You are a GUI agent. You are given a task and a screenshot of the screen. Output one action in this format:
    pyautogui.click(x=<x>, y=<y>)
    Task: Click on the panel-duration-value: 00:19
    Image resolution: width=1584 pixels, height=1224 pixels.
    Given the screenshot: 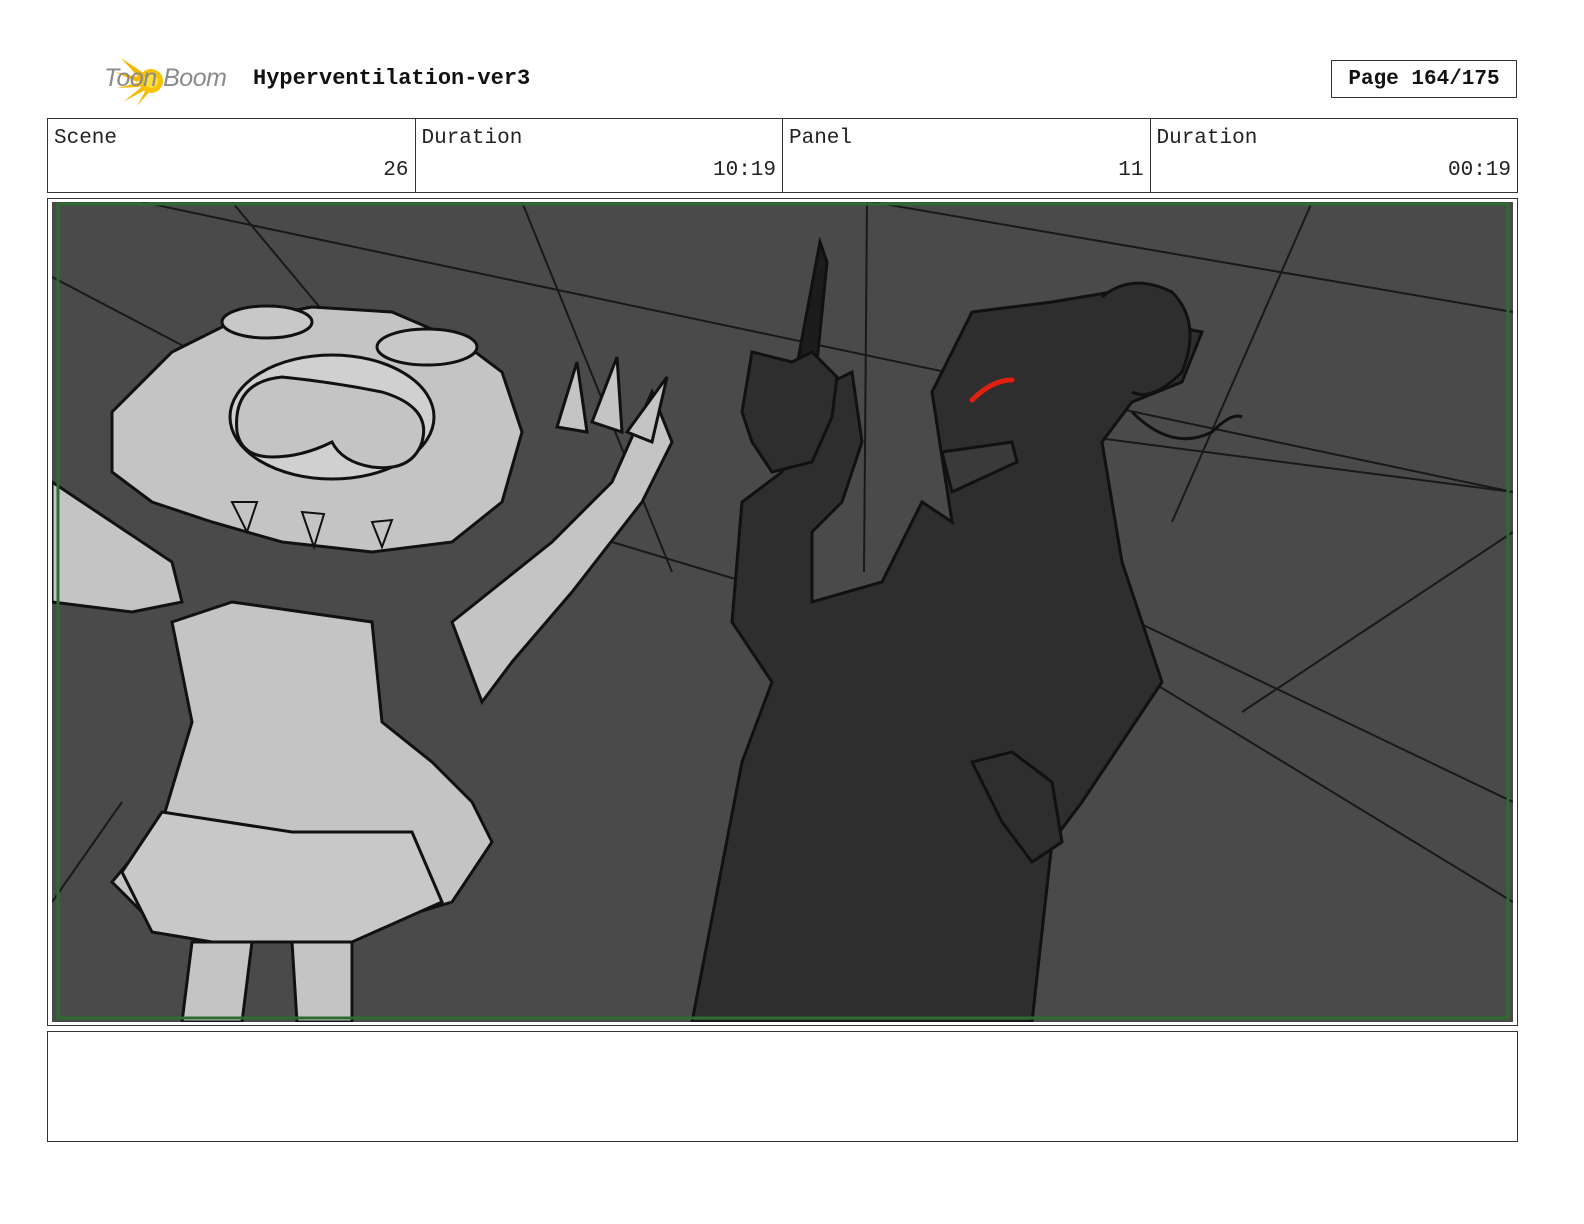 What is the action you would take?
    pyautogui.click(x=1479, y=170)
    